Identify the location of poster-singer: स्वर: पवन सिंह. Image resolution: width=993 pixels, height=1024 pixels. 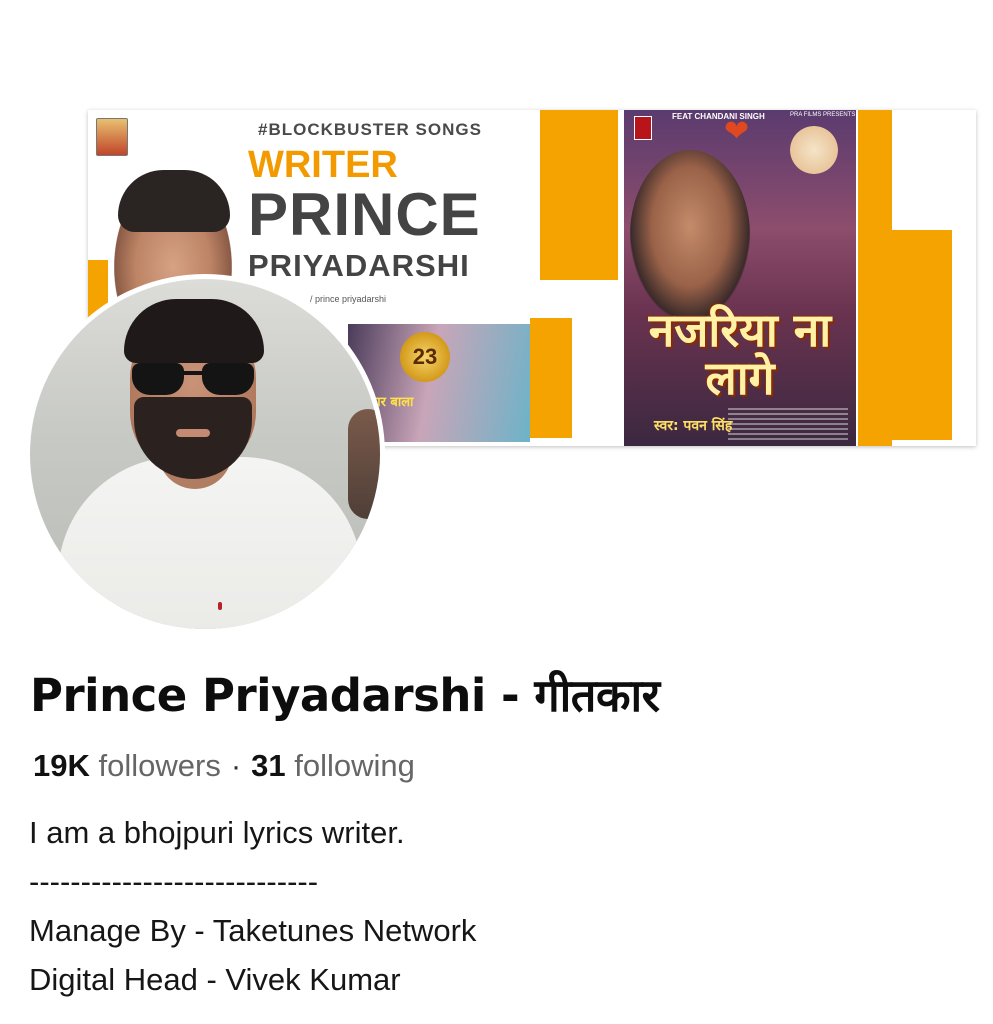
(693, 426).